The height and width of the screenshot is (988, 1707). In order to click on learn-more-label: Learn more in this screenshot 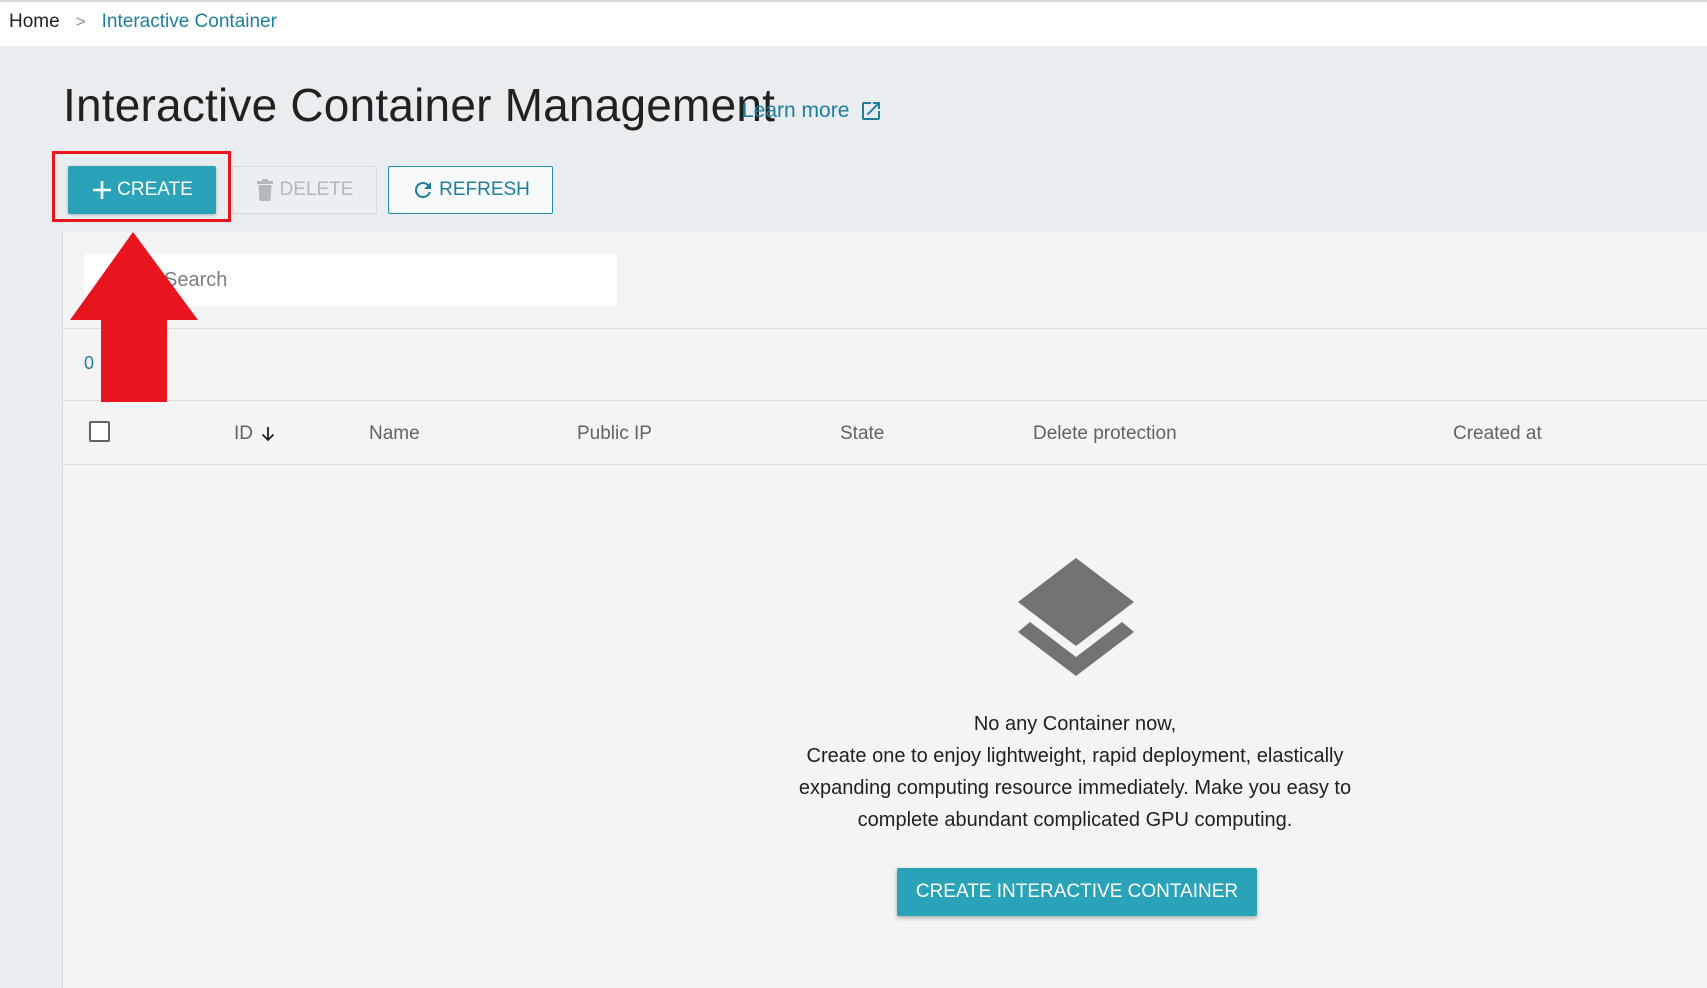, I will do `click(796, 110)`.